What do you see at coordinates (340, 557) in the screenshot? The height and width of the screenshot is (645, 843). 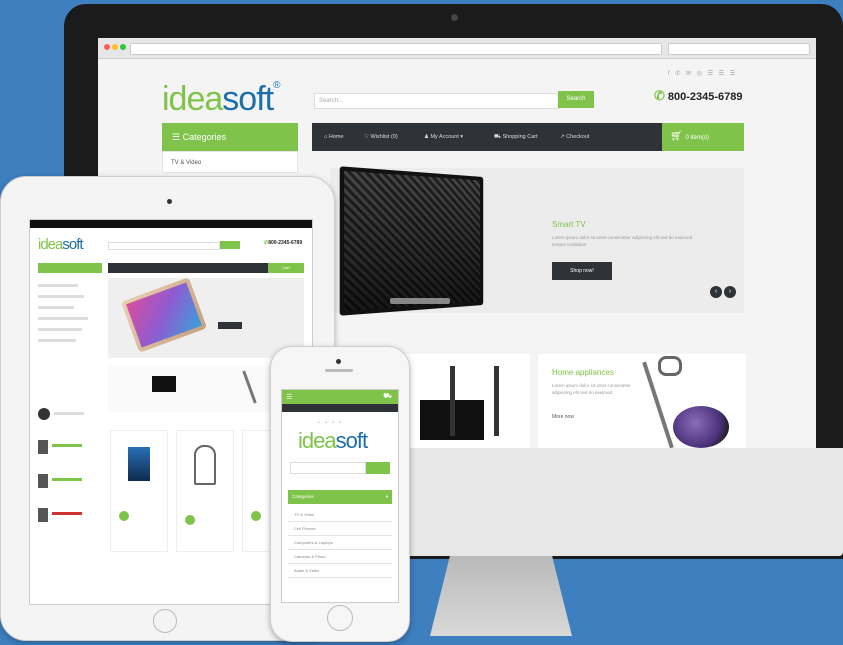 I see `phone-category-item: Cameras & Photo` at bounding box center [340, 557].